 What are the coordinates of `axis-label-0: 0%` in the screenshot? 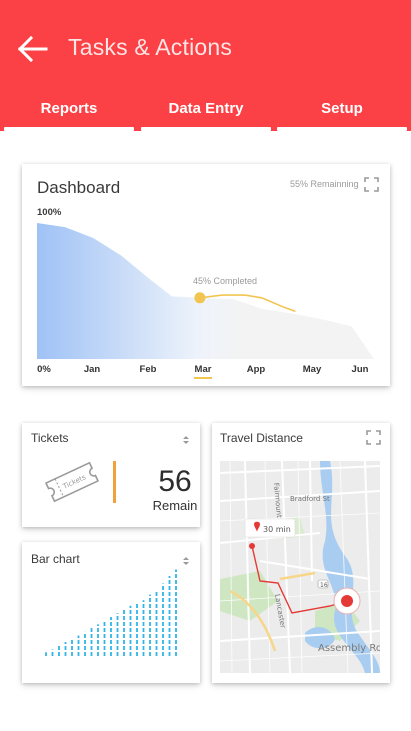 It's located at (44, 369).